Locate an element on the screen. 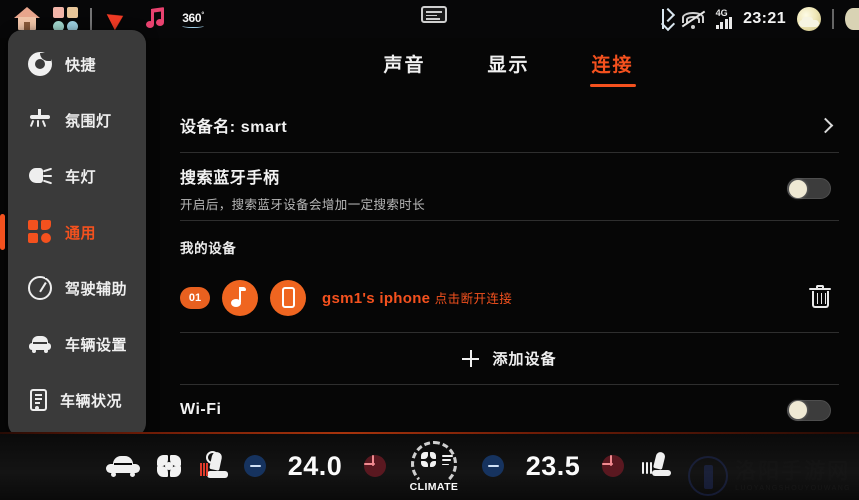  bluetooth-search-title: 搜索蓝牙手柄 is located at coordinates (230, 178).